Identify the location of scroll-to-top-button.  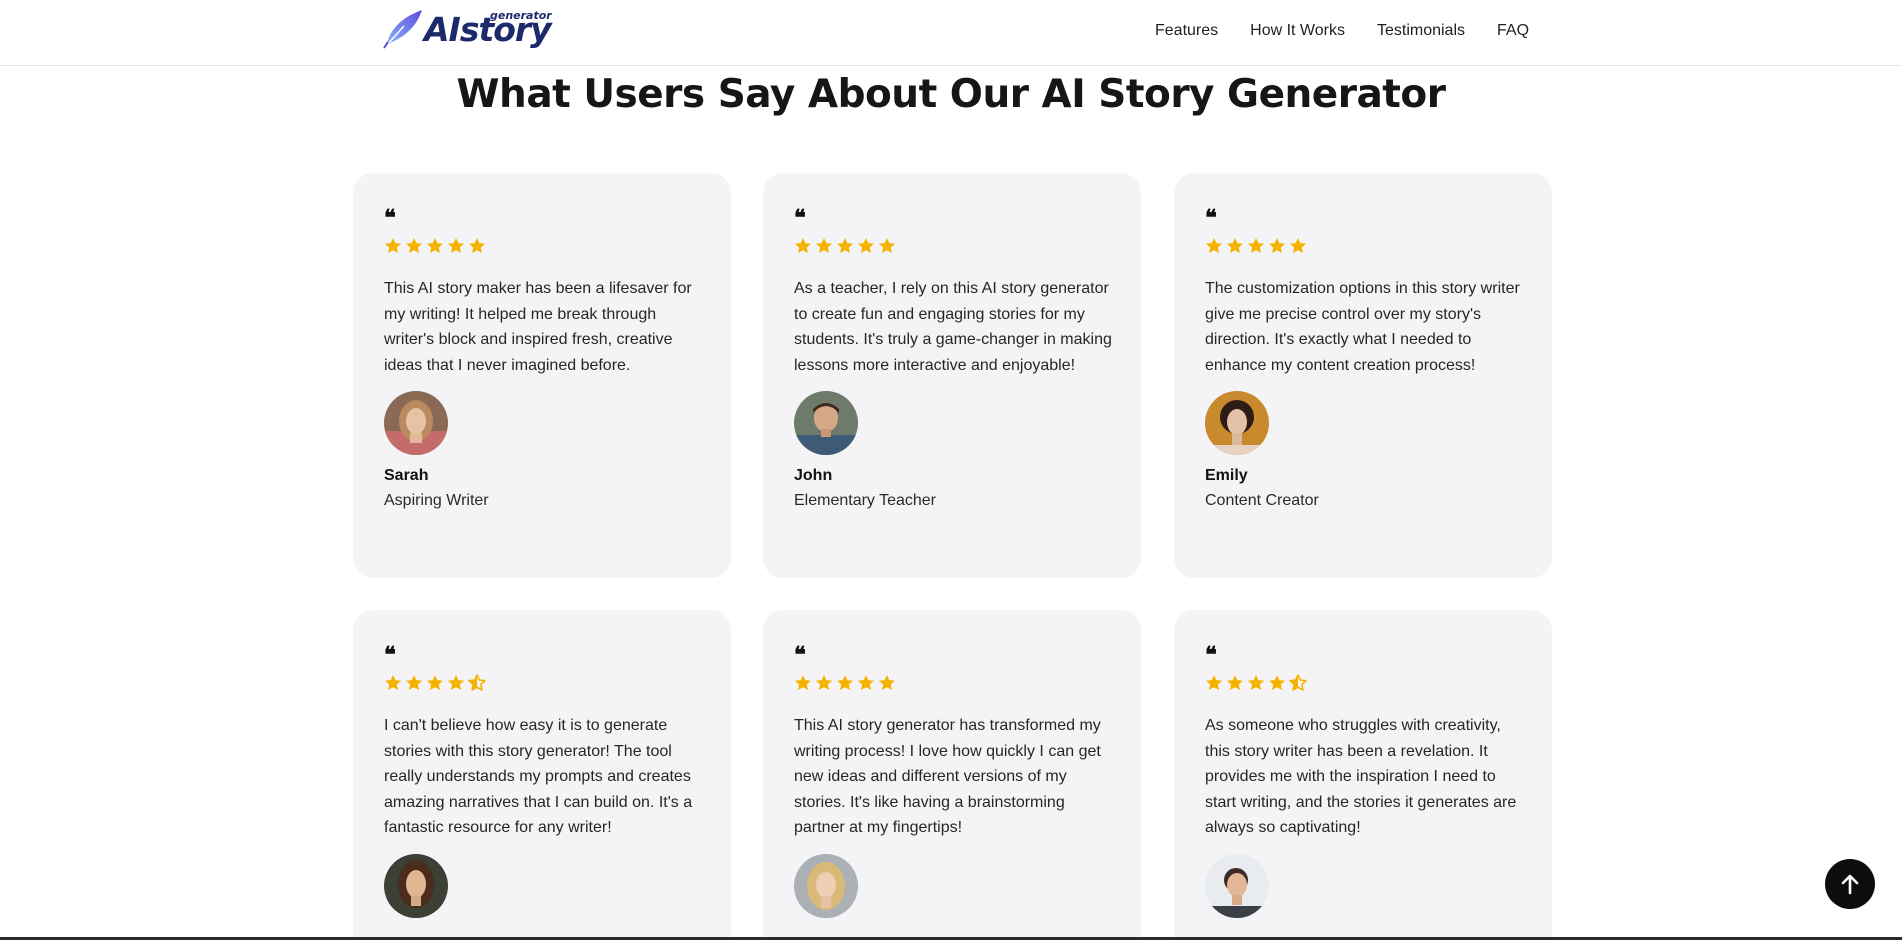
(1850, 884).